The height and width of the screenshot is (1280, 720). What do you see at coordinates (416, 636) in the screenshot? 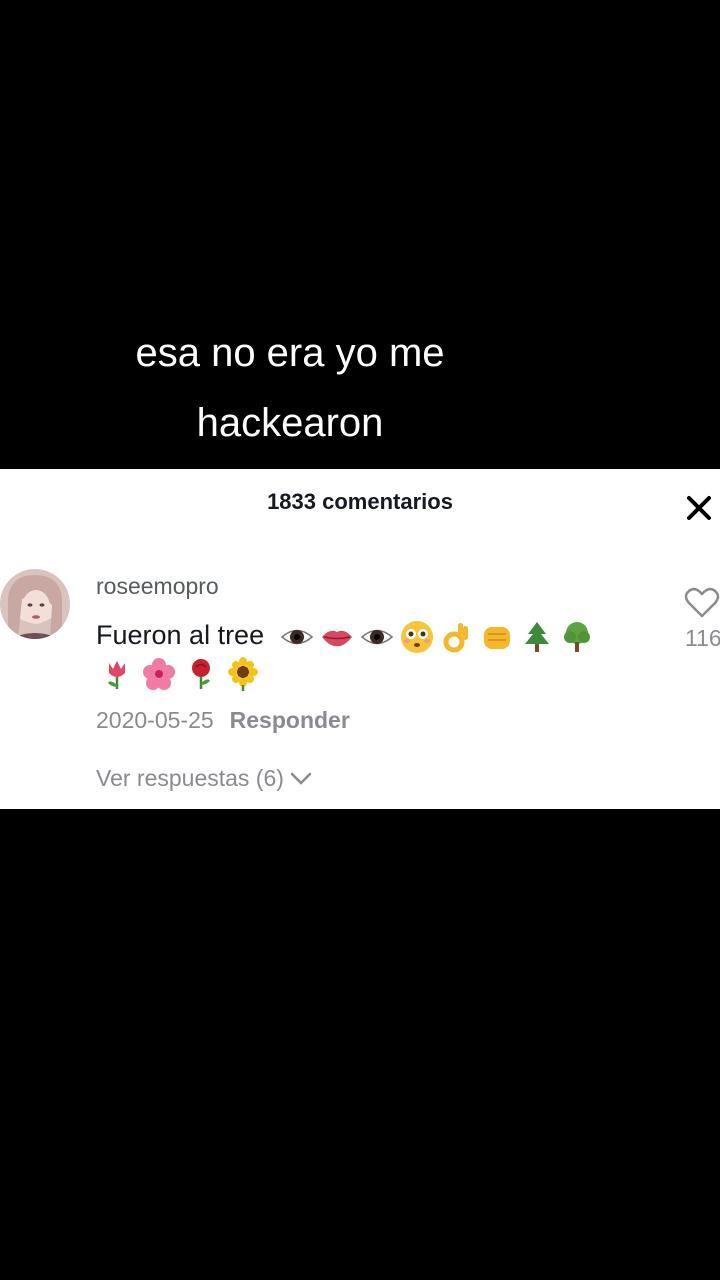
I see `flushed-face-icon` at bounding box center [416, 636].